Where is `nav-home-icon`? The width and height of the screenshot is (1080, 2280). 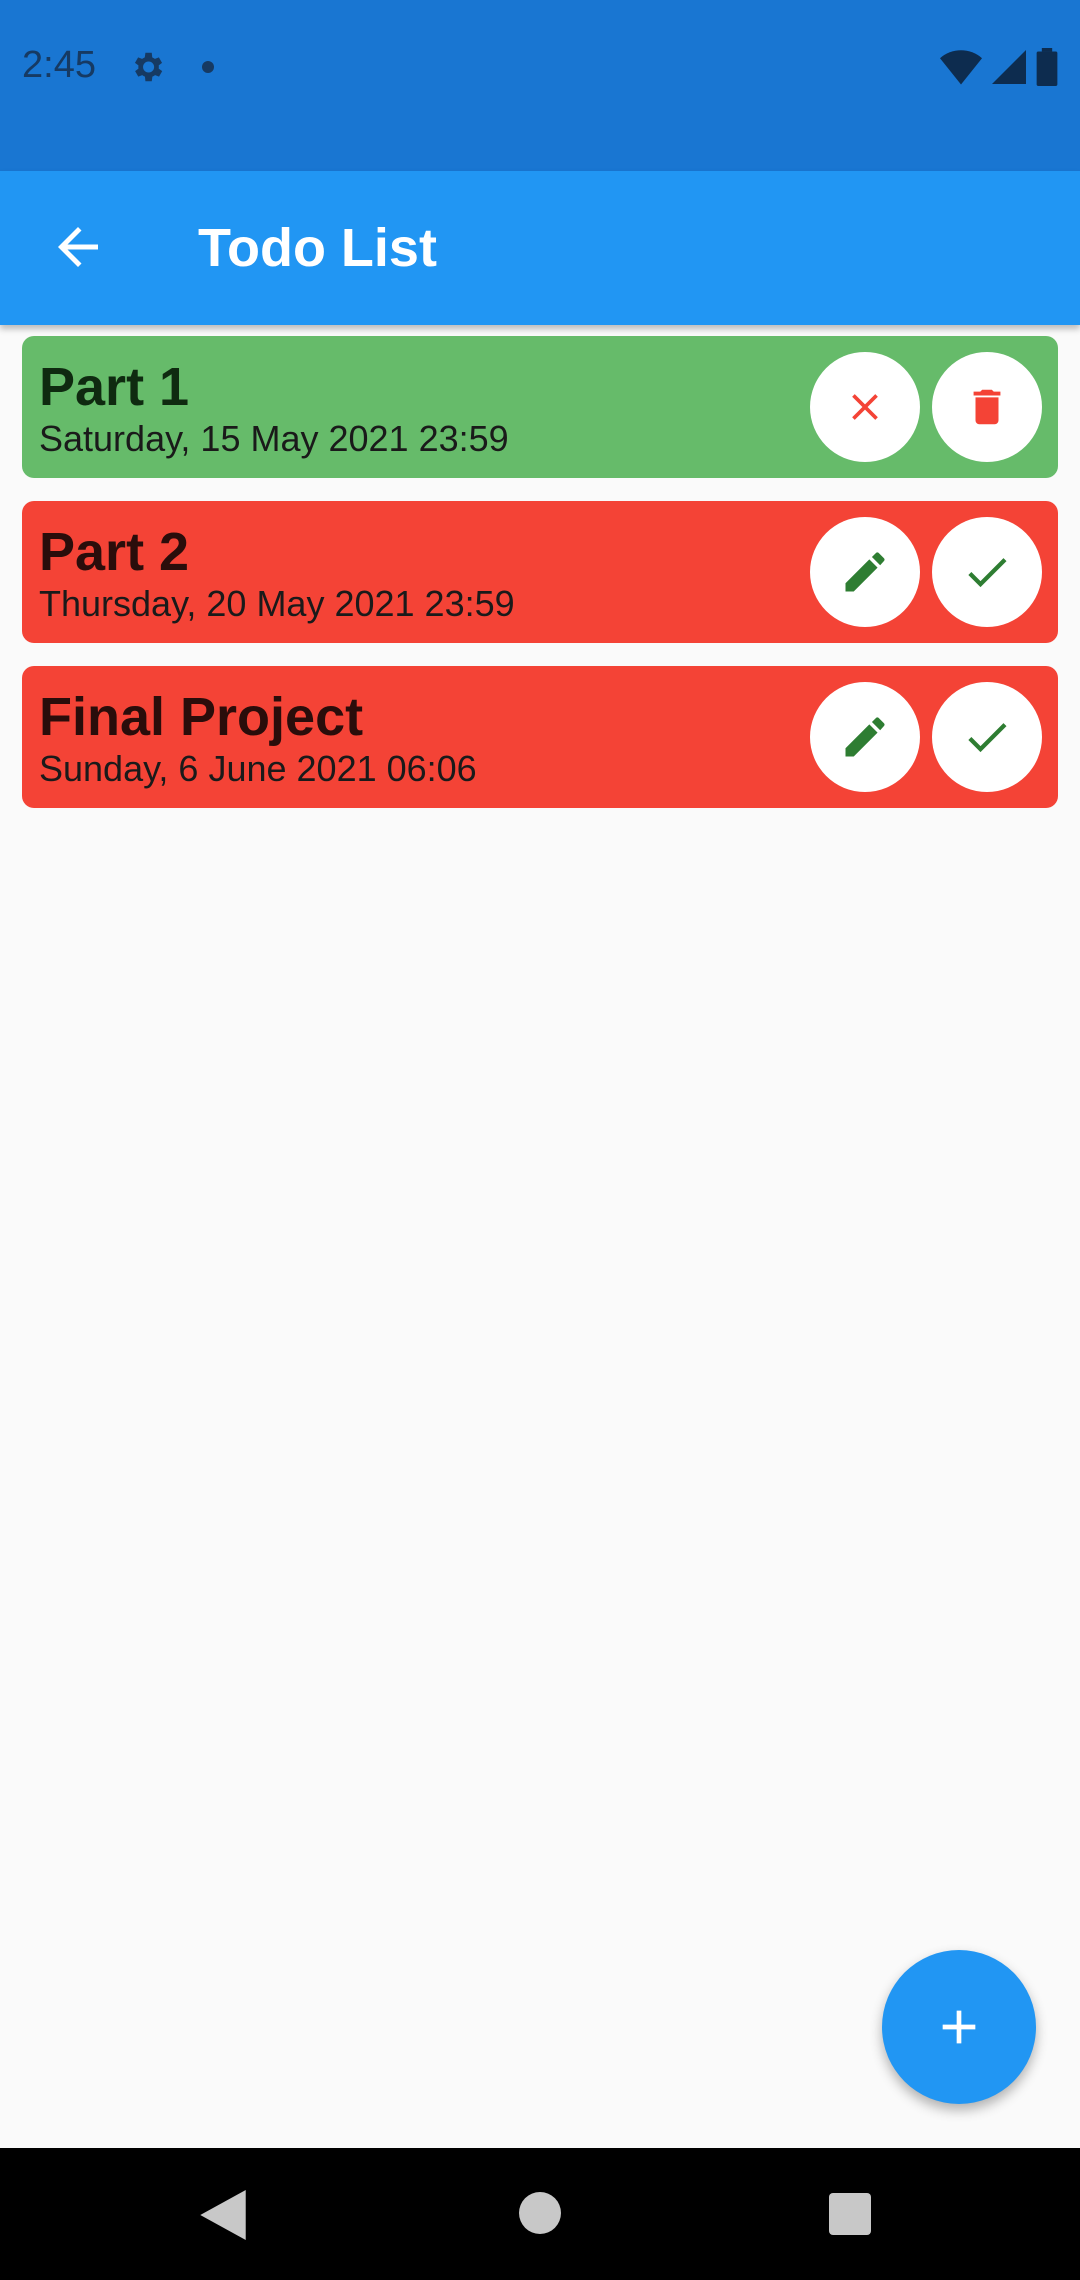
nav-home-icon is located at coordinates (540, 2213).